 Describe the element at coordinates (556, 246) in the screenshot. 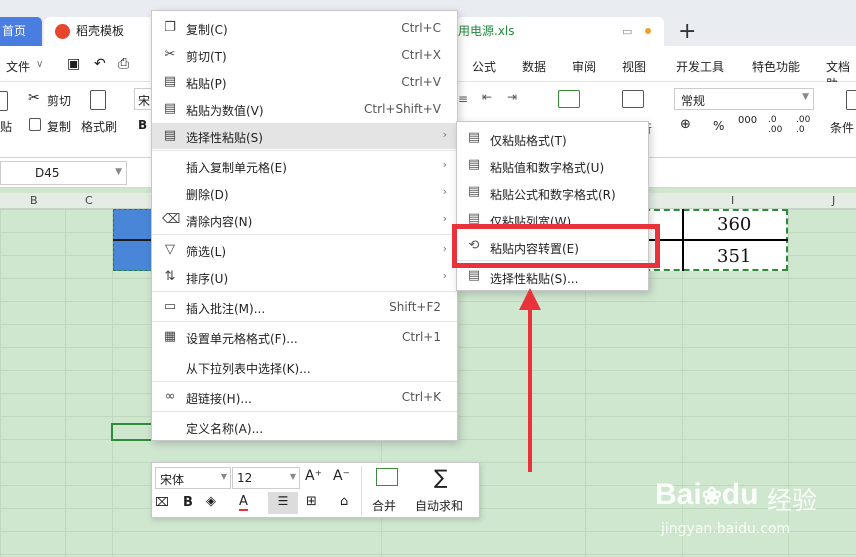

I see `highlight-box` at that location.